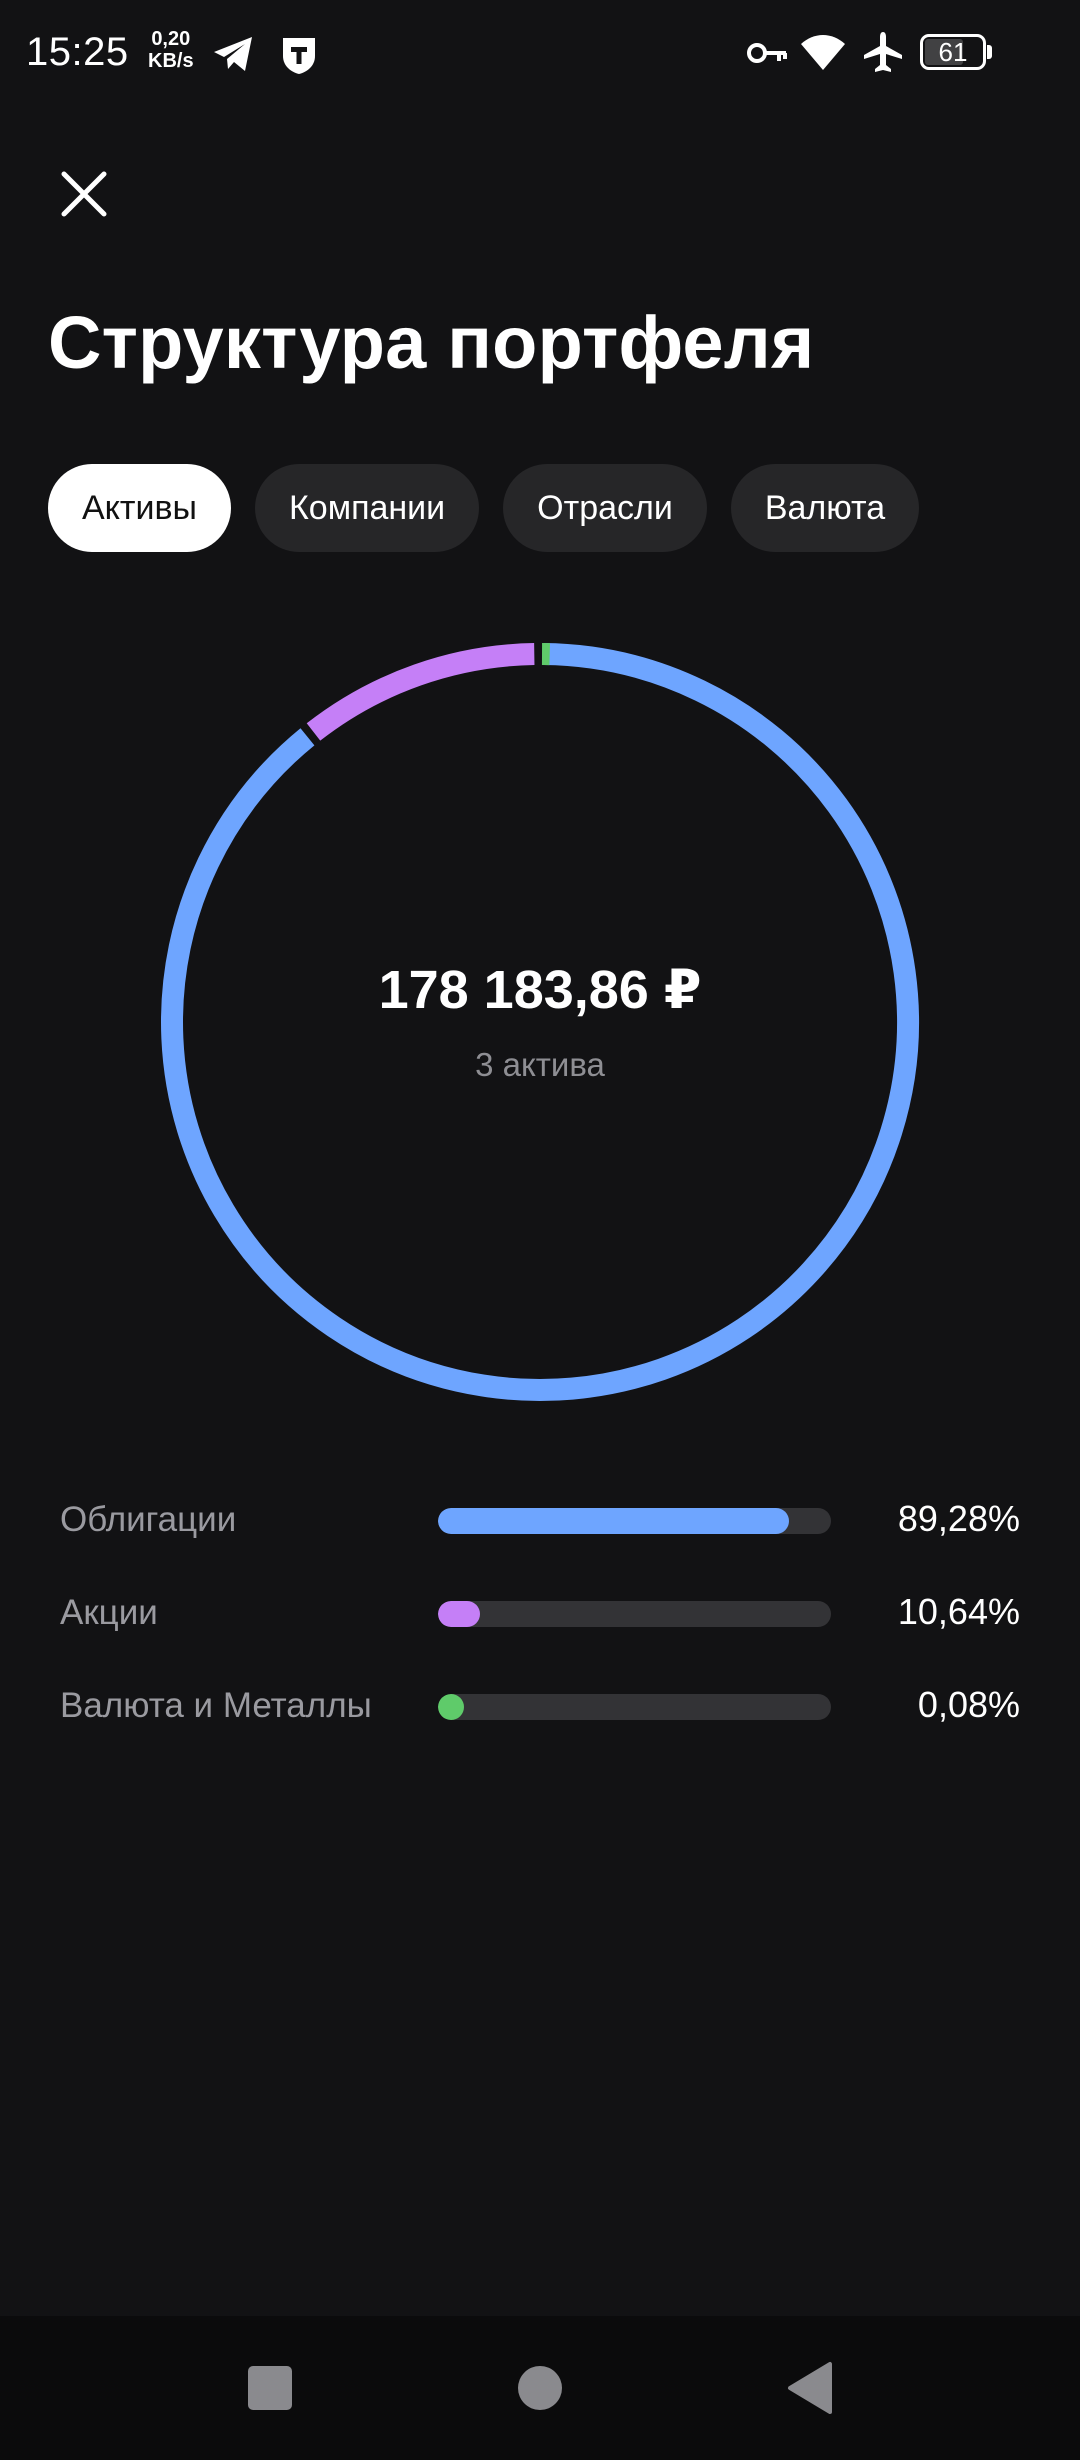  What do you see at coordinates (540, 1064) in the screenshot?
I see `assets-count: 3 актива` at bounding box center [540, 1064].